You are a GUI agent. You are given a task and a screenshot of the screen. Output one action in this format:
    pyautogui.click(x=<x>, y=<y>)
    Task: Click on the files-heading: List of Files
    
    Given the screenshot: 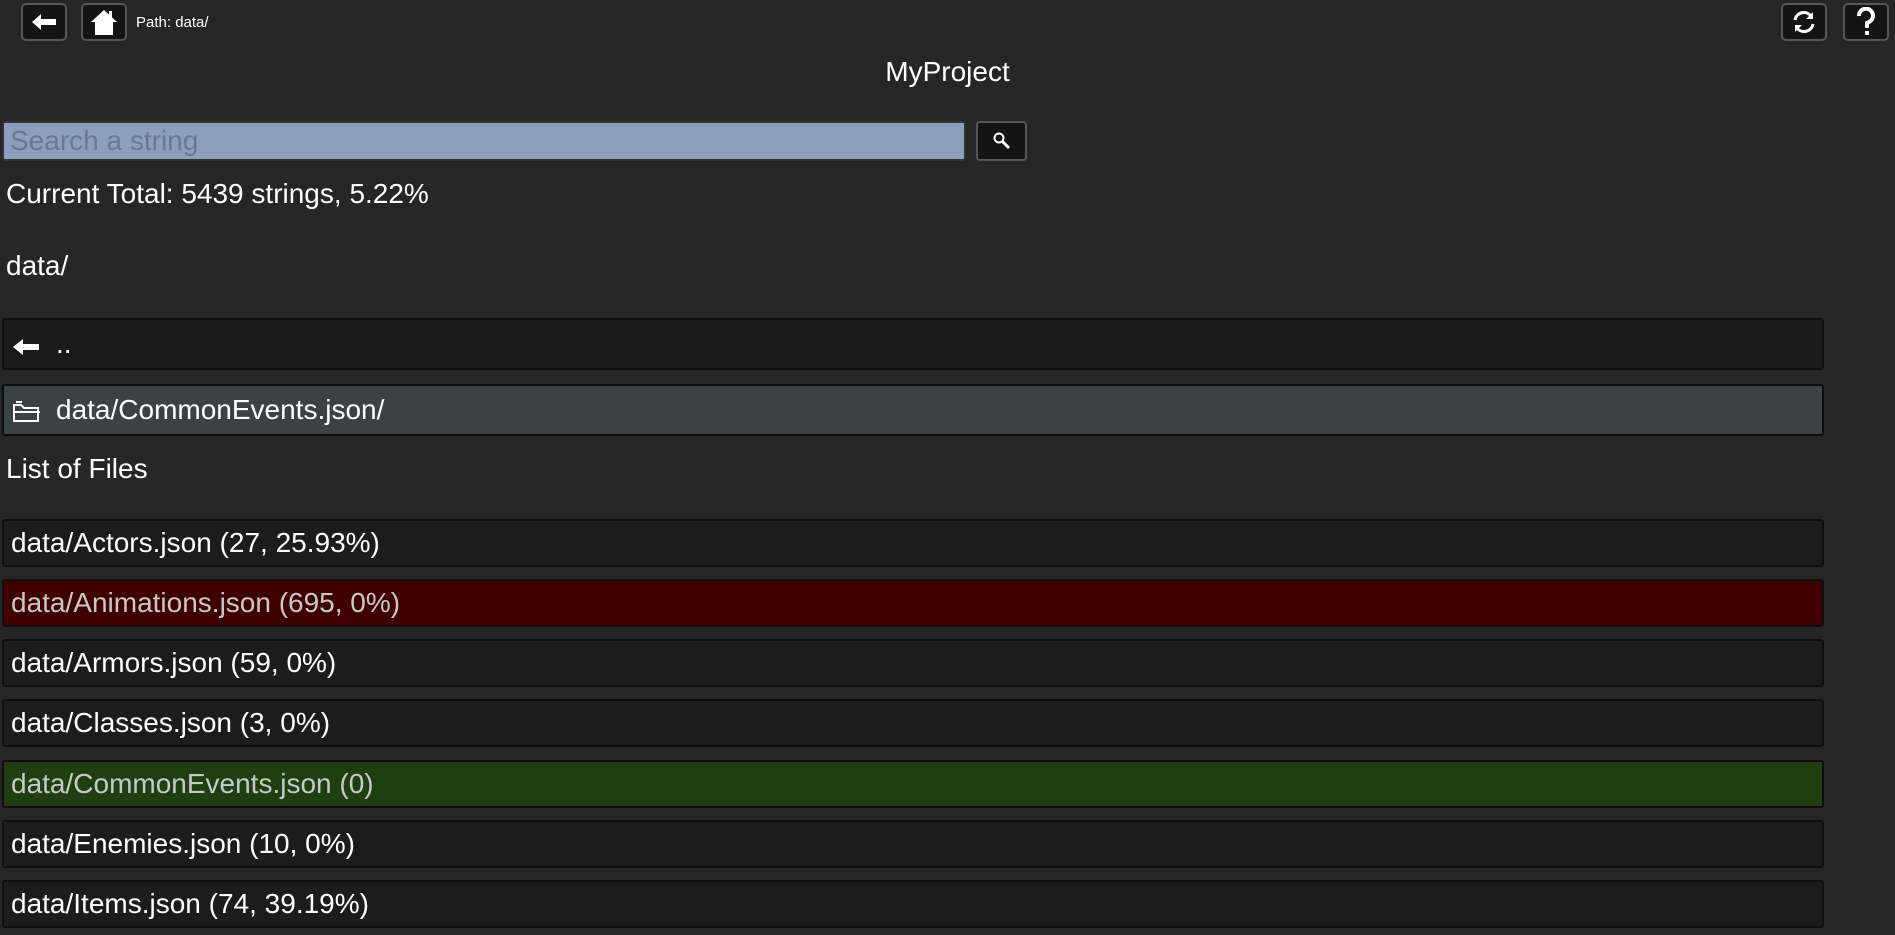 What is the action you would take?
    pyautogui.click(x=77, y=468)
    